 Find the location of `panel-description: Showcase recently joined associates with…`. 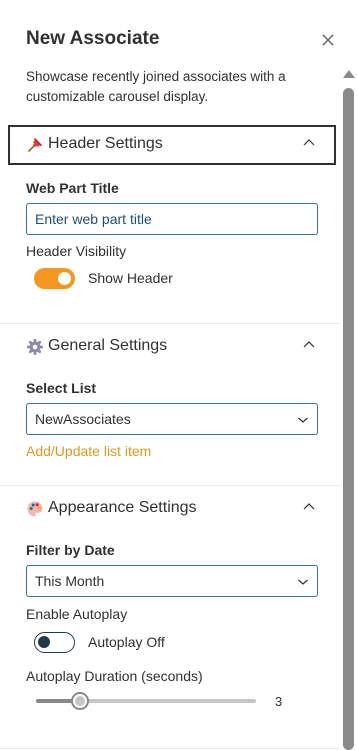

panel-description: Showcase recently joined associates with… is located at coordinates (156, 86).